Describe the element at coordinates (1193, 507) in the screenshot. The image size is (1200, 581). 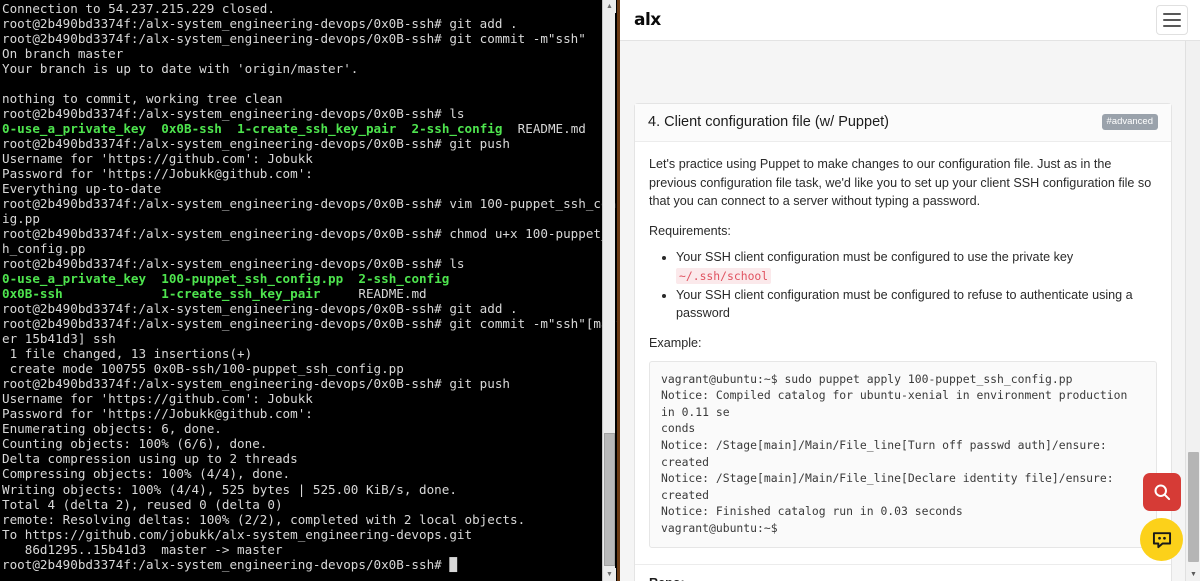
I see `browser-scroll-thumb` at that location.